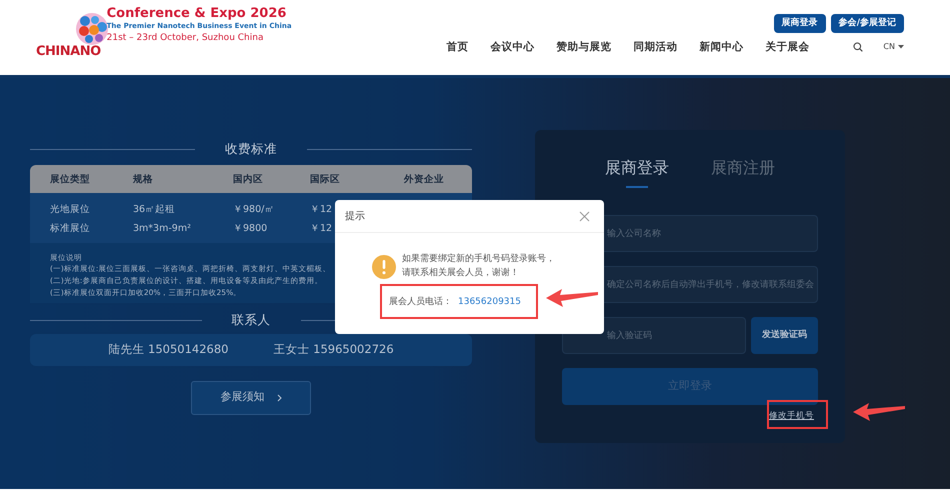 The width and height of the screenshot is (950, 492). Describe the element at coordinates (655, 48) in the screenshot. I see `nav-link: 同期活动` at that location.